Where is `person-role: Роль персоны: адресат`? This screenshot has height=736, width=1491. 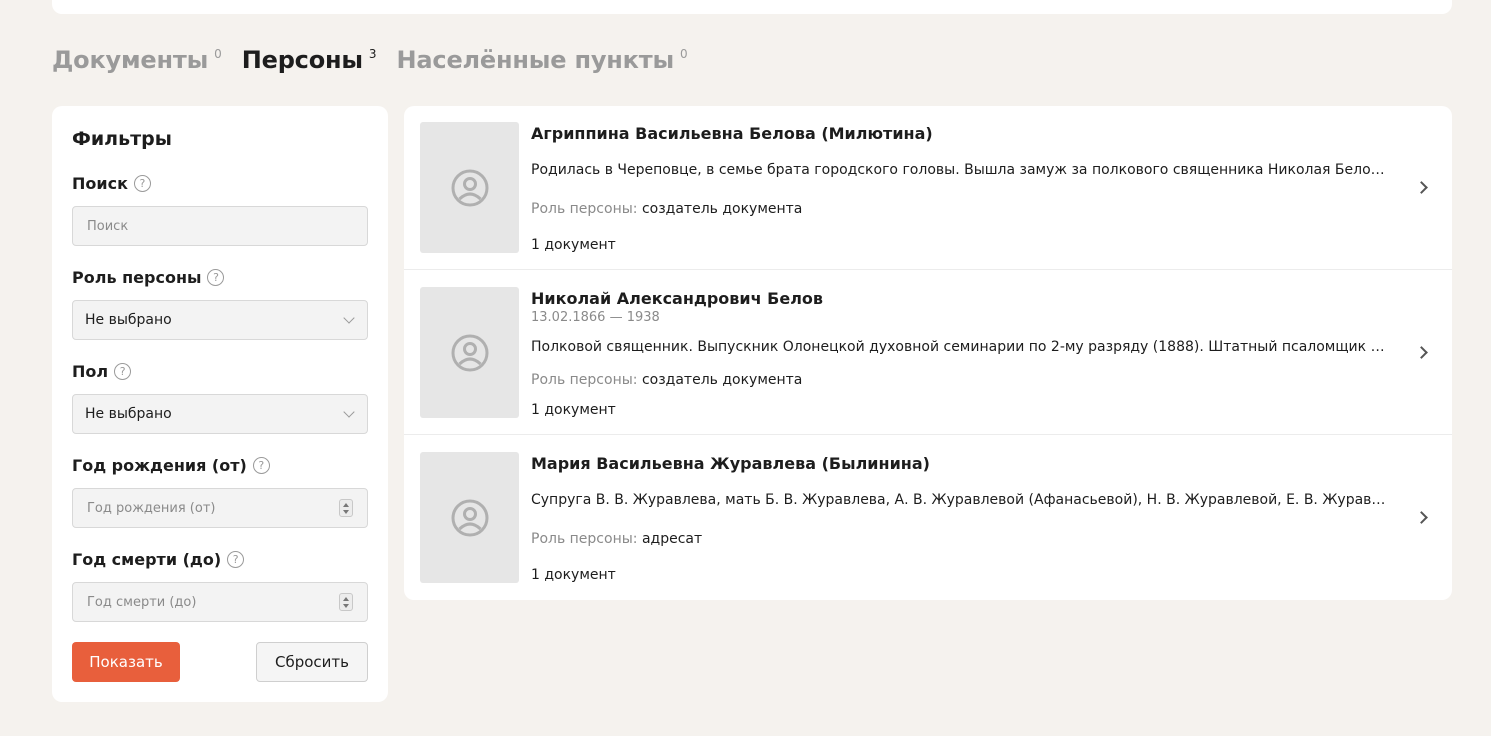 person-role: Роль персоны: адресат is located at coordinates (616, 539).